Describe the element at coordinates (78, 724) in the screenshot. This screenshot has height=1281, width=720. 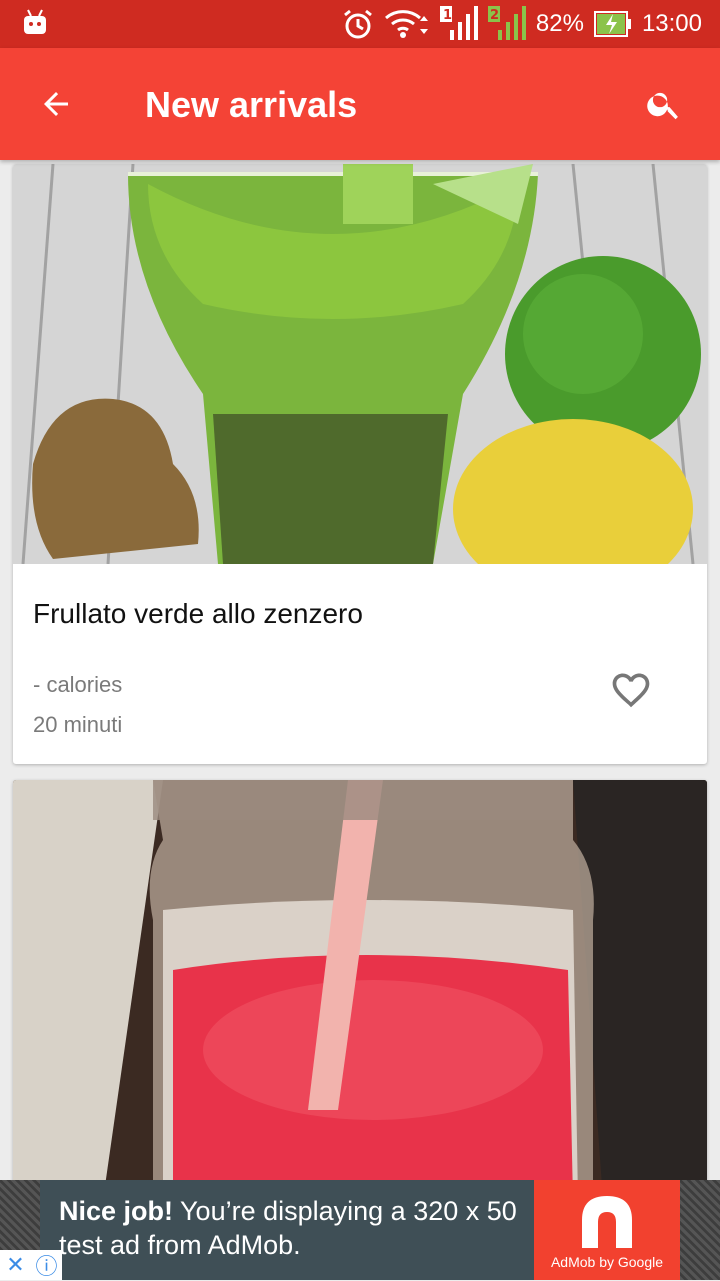
I see `recipe-time: 20 minuti` at that location.